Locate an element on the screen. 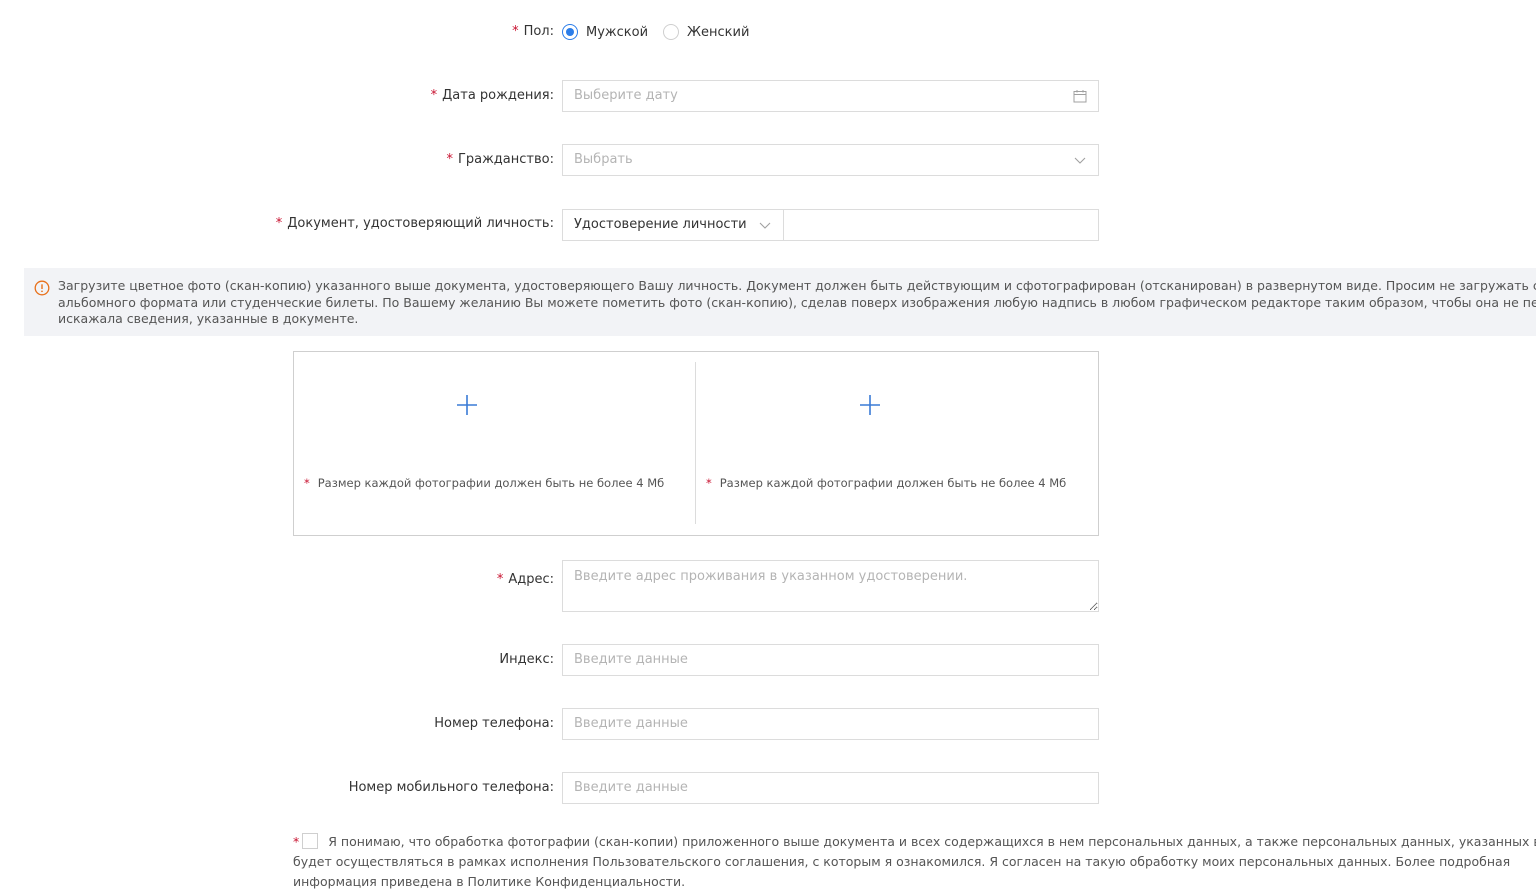  citizenship-label: * Гражданство: is located at coordinates (500, 159).